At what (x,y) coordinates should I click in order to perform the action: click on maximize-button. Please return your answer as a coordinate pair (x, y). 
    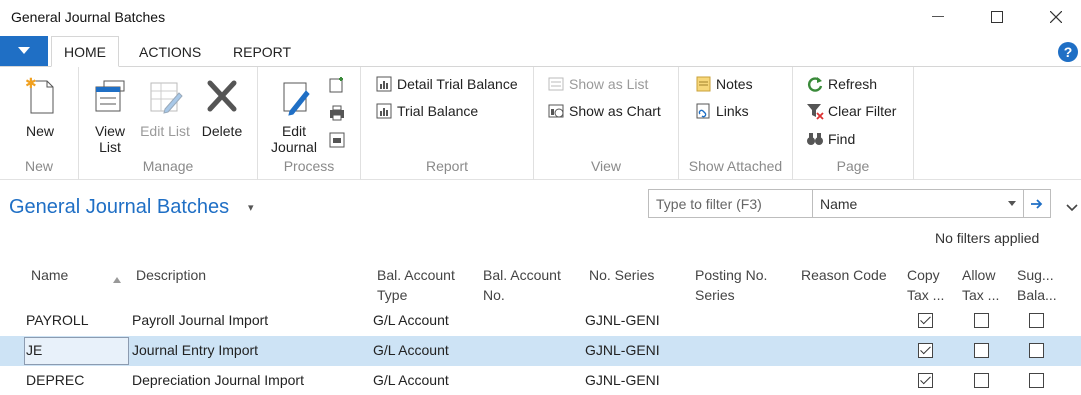
    Looking at the image, I should click on (997, 17).